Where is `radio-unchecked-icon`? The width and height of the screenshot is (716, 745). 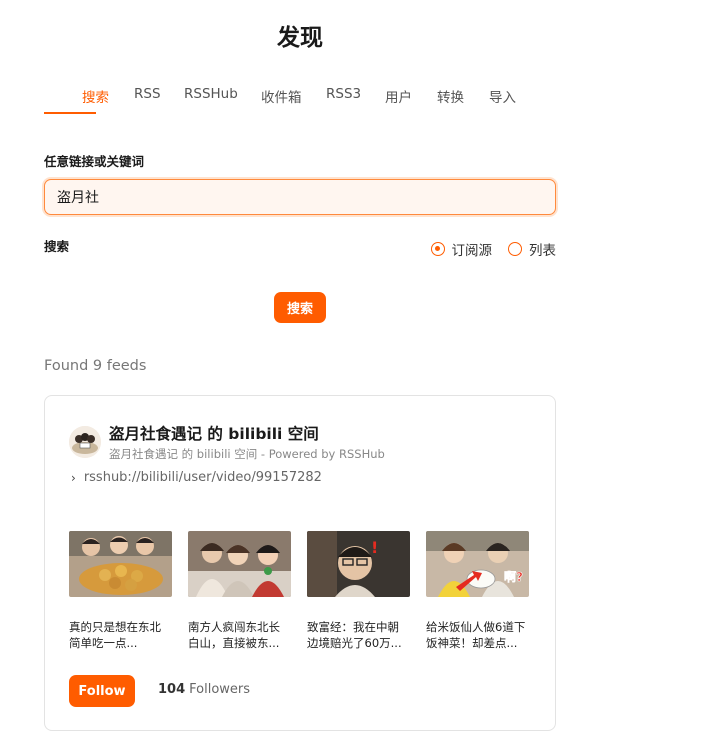 radio-unchecked-icon is located at coordinates (515, 249).